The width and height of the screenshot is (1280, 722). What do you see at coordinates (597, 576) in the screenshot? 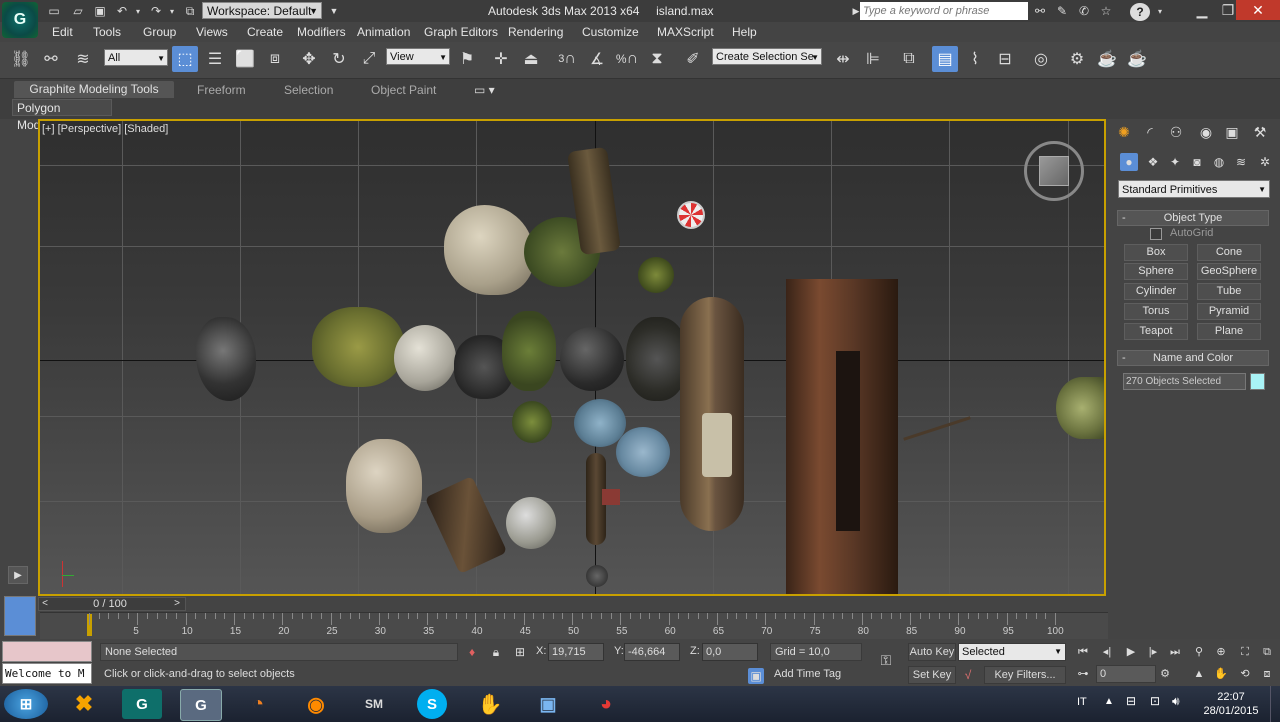
I see `small-dark-rock` at bounding box center [597, 576].